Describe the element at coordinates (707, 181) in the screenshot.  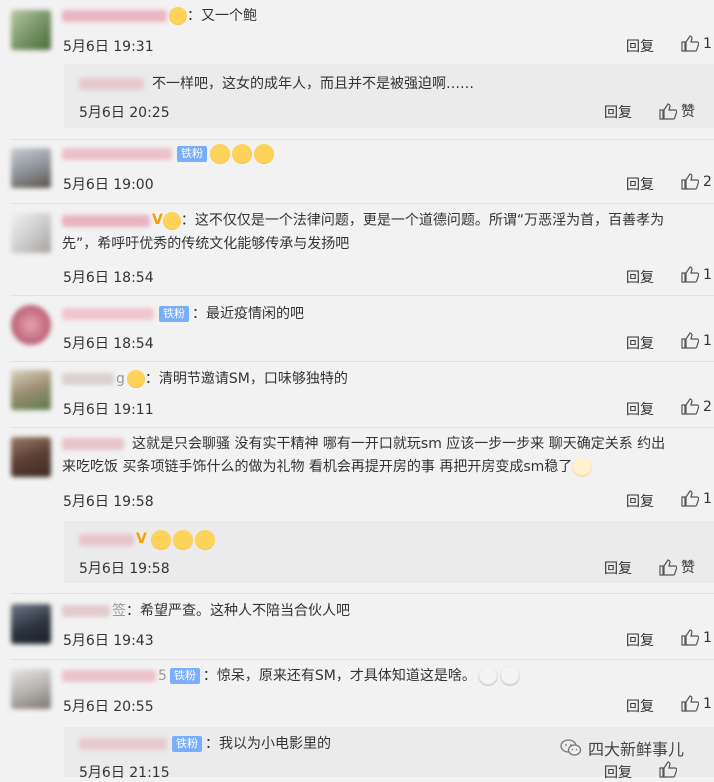
I see `like-count: 2` at that location.